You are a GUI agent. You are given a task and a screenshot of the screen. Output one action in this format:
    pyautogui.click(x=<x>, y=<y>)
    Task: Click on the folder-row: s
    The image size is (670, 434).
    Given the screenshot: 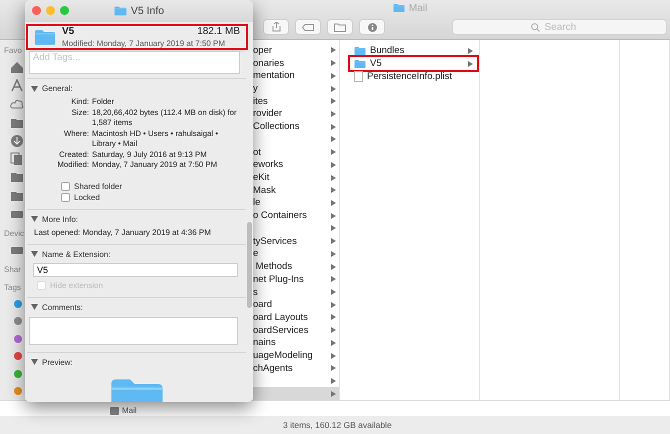 What is the action you would take?
    pyautogui.click(x=296, y=292)
    